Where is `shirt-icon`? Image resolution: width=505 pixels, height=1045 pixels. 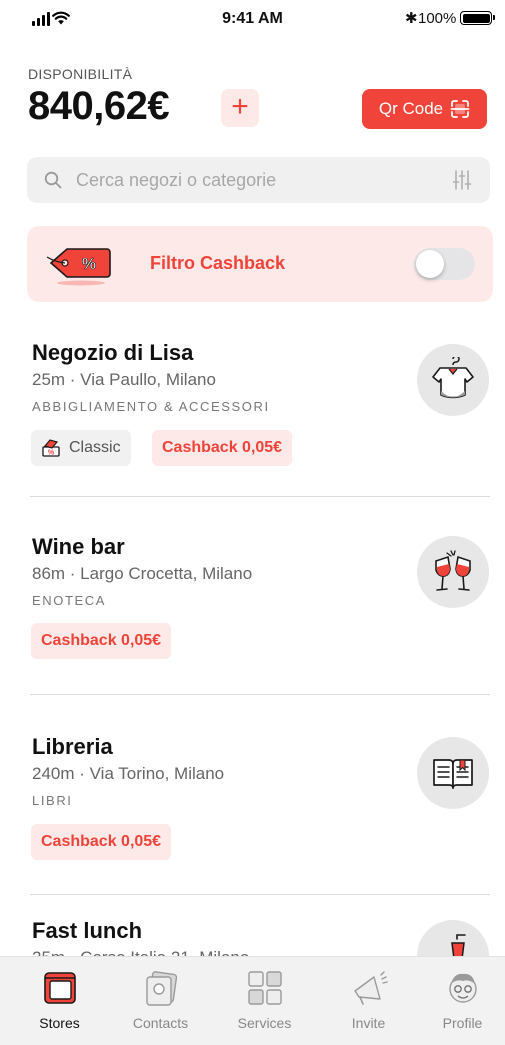 shirt-icon is located at coordinates (453, 378).